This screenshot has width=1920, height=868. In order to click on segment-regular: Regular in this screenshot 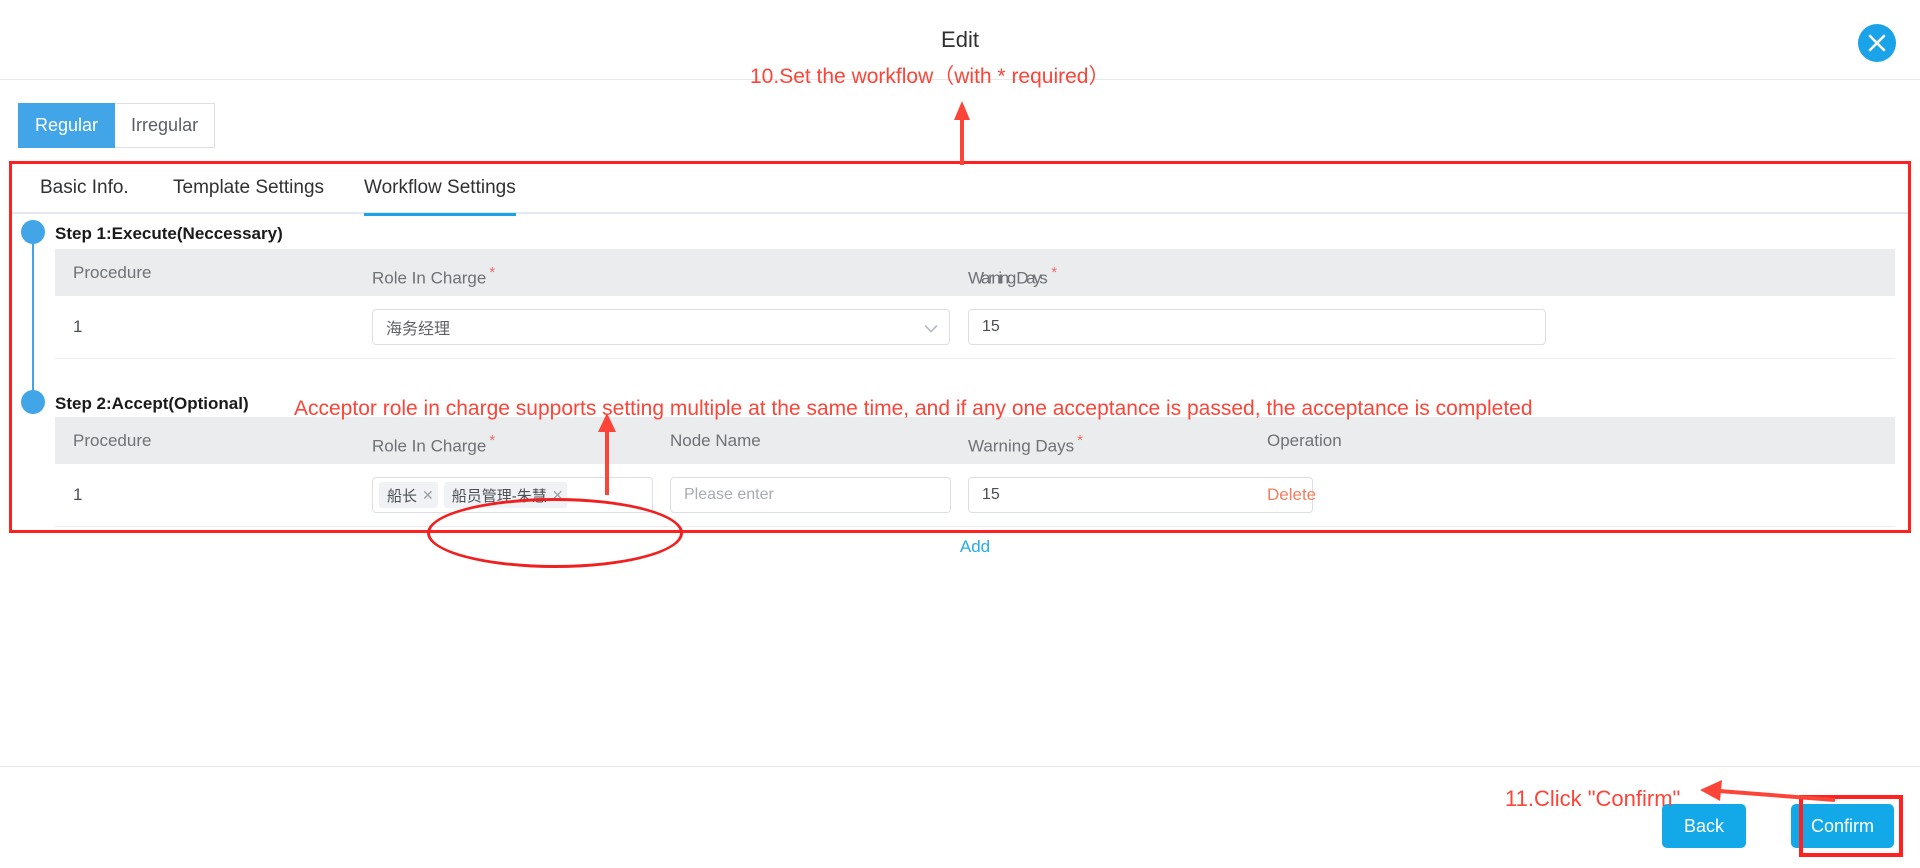, I will do `click(67, 125)`.